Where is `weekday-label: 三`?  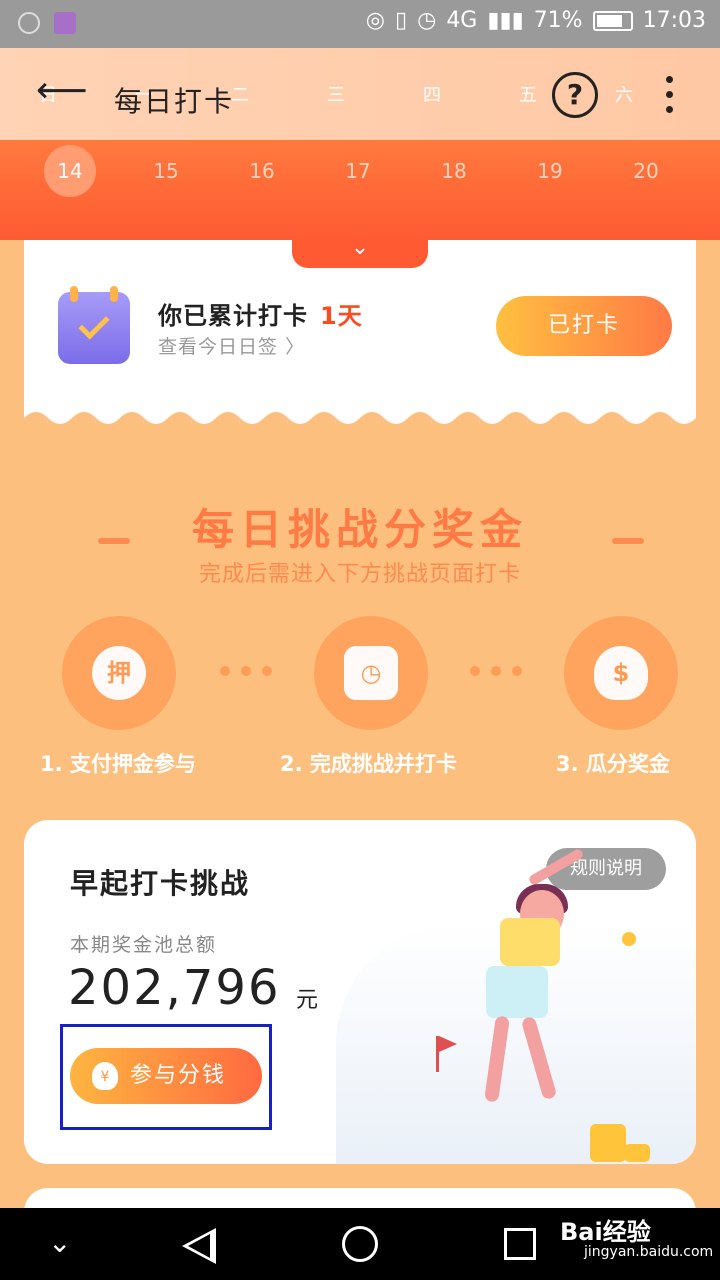 weekday-label: 三 is located at coordinates (336, 95).